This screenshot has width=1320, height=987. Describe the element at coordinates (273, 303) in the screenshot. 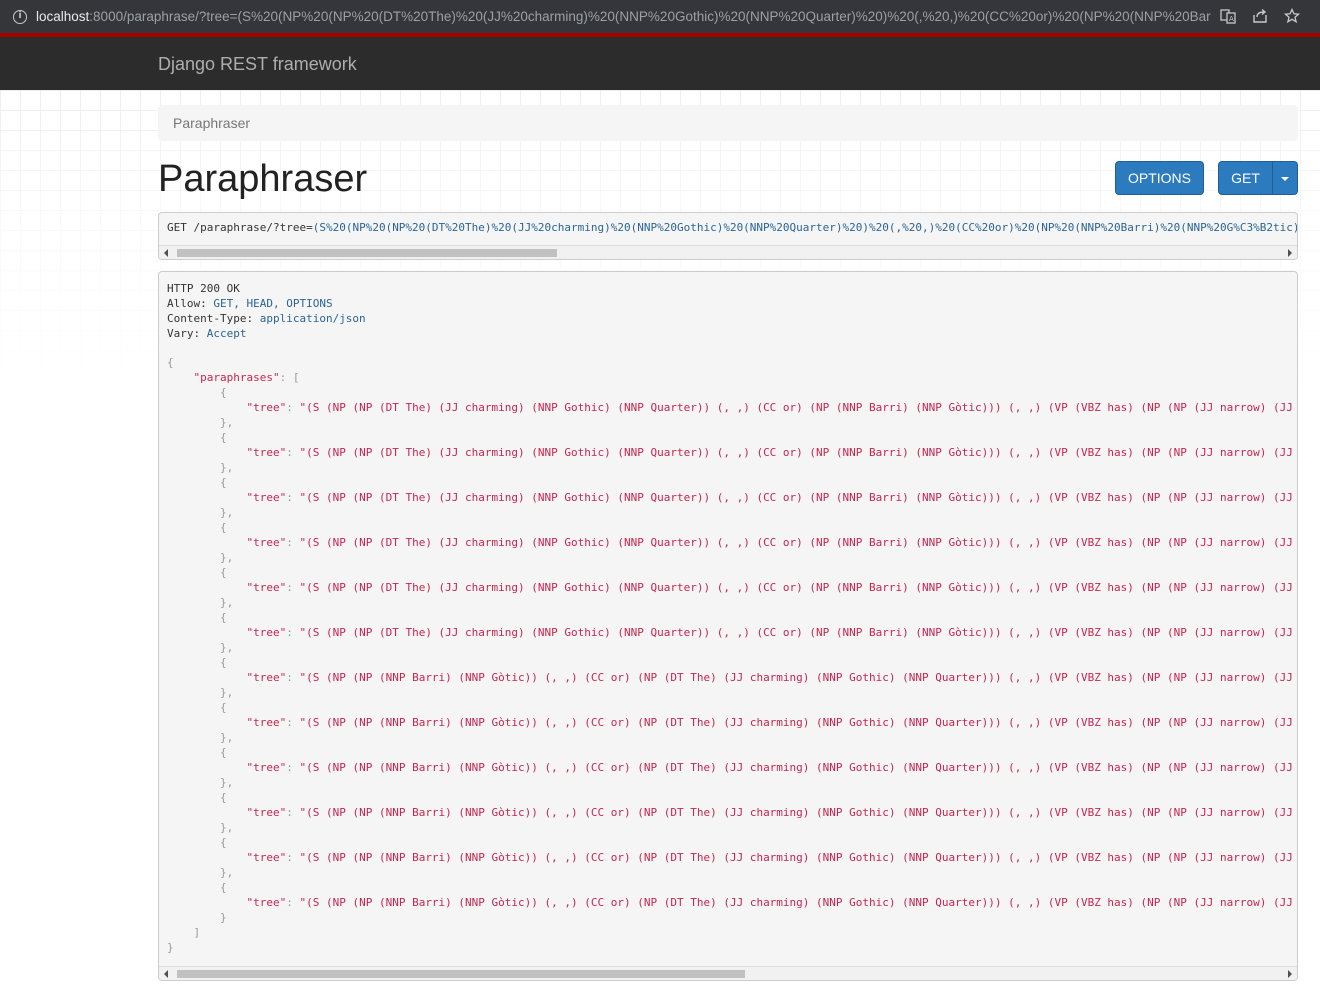

I see `header-value: GET, HEAD, OPTIONS` at that location.